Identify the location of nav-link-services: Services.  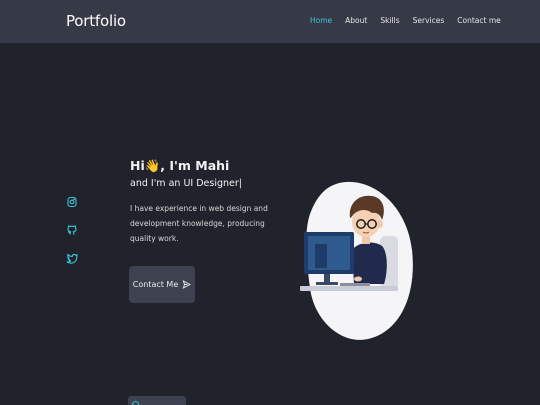
(429, 20).